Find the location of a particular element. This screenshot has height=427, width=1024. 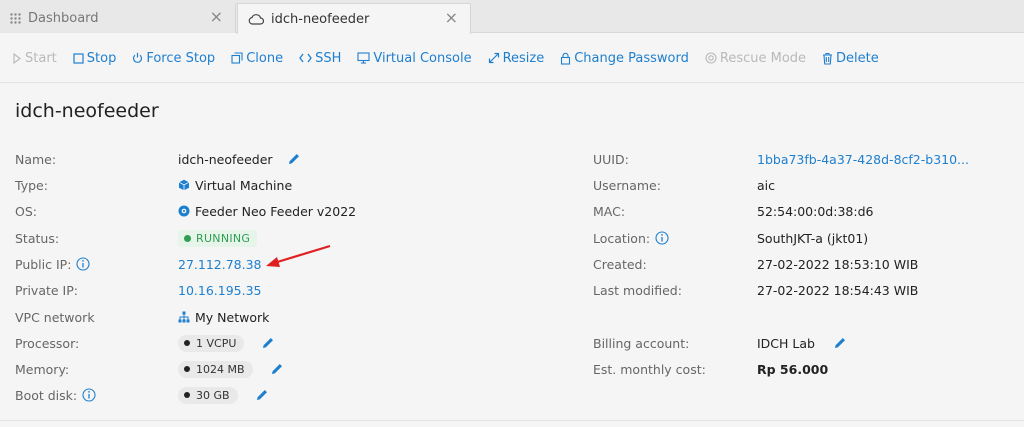

play-icon is located at coordinates (17, 58).